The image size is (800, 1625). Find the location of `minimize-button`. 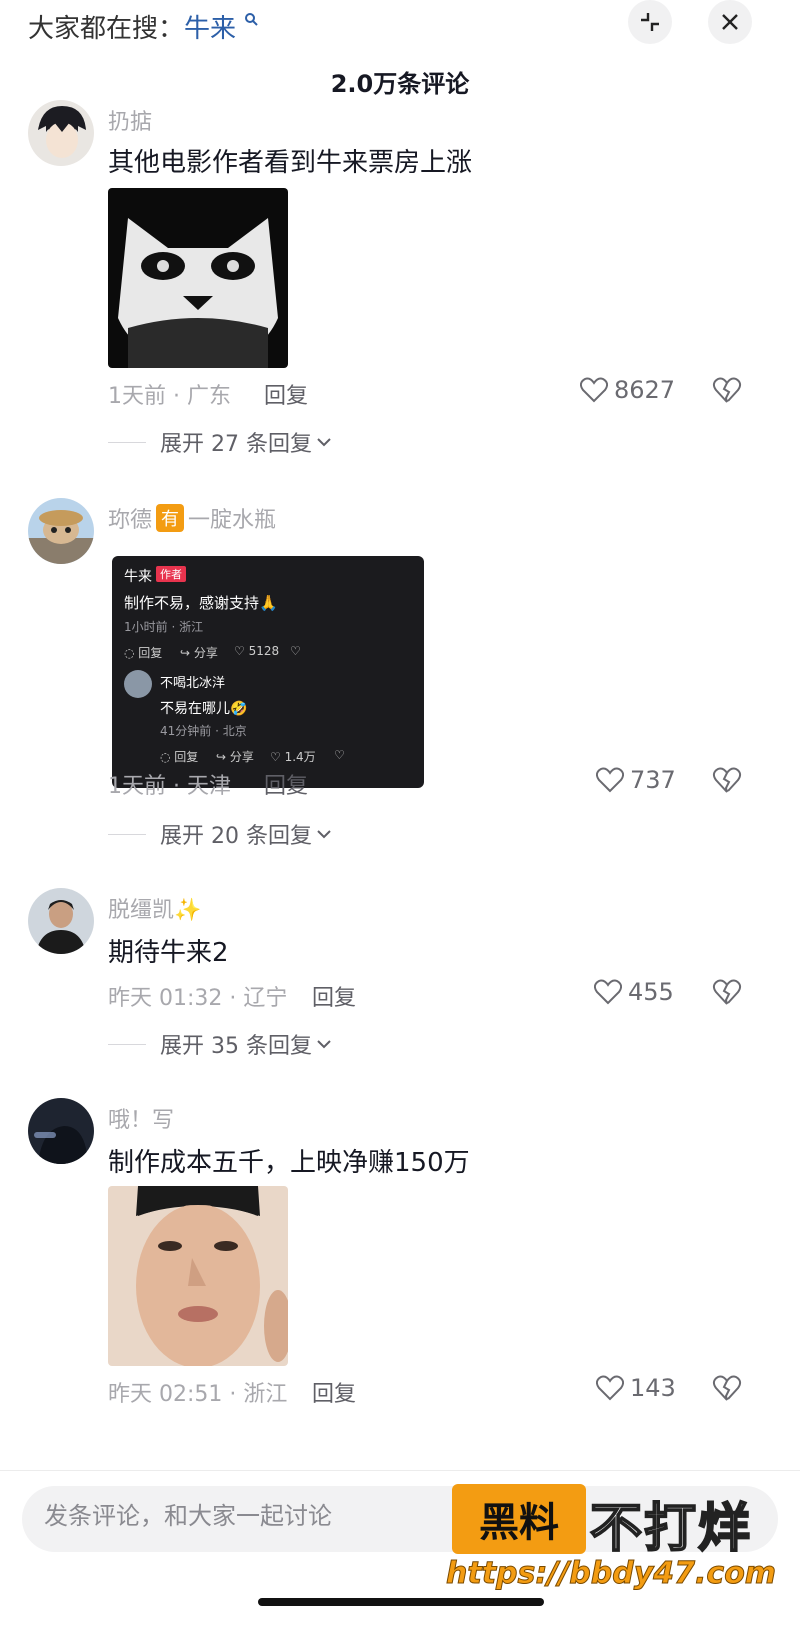

minimize-button is located at coordinates (650, 22).